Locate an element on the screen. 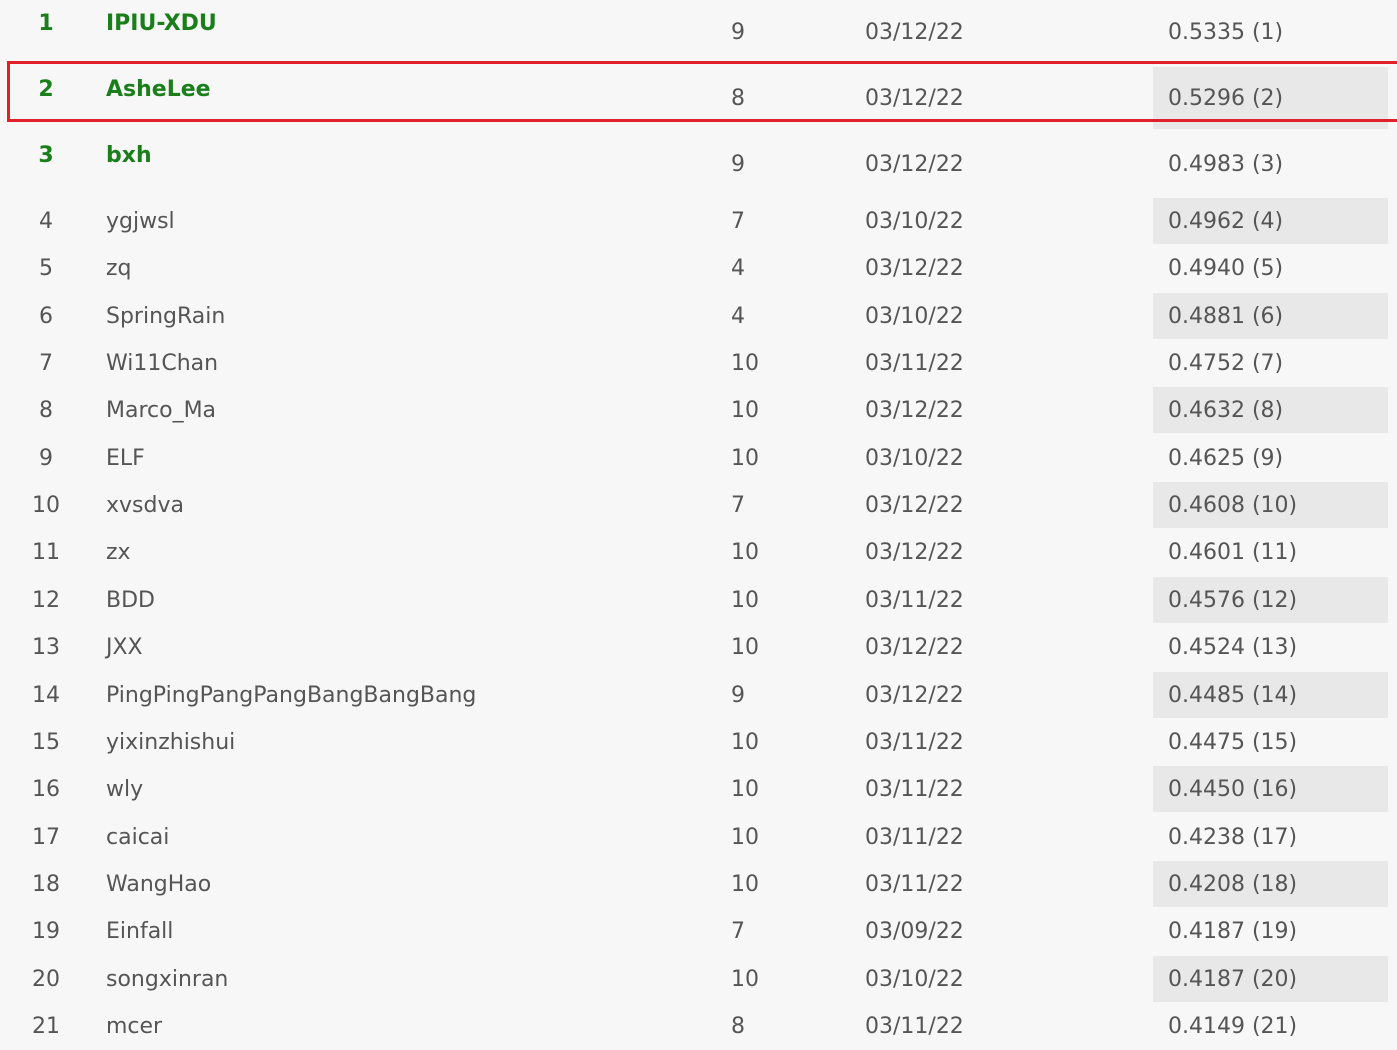  rank-cell: 4 is located at coordinates (46, 221).